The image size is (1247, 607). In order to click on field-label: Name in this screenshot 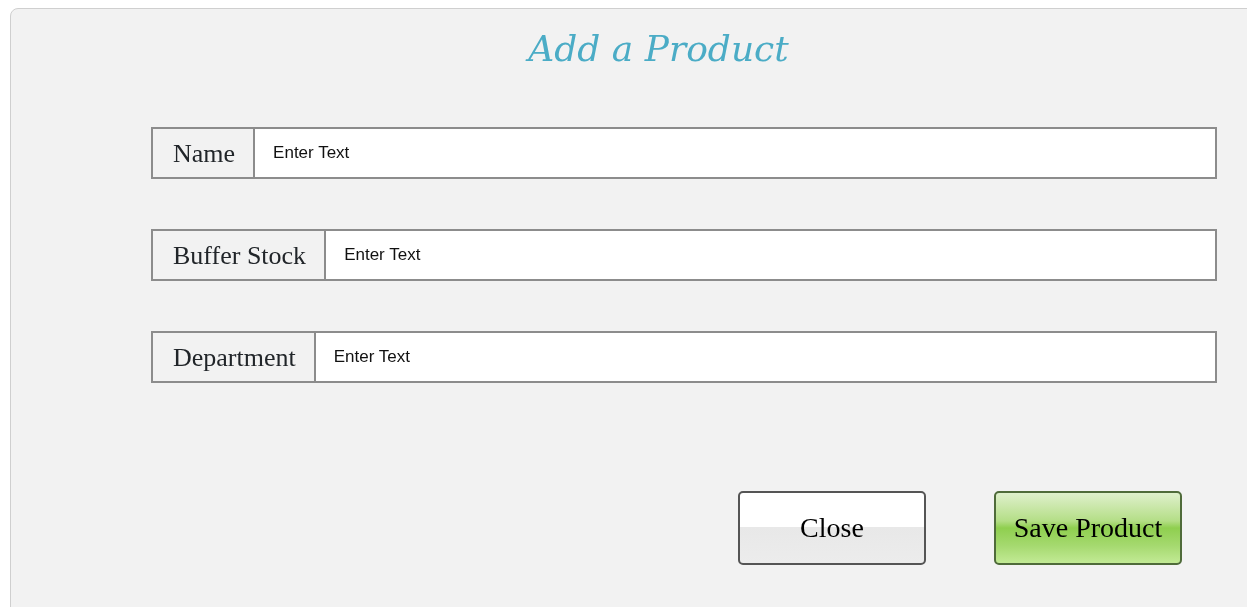, I will do `click(203, 153)`.